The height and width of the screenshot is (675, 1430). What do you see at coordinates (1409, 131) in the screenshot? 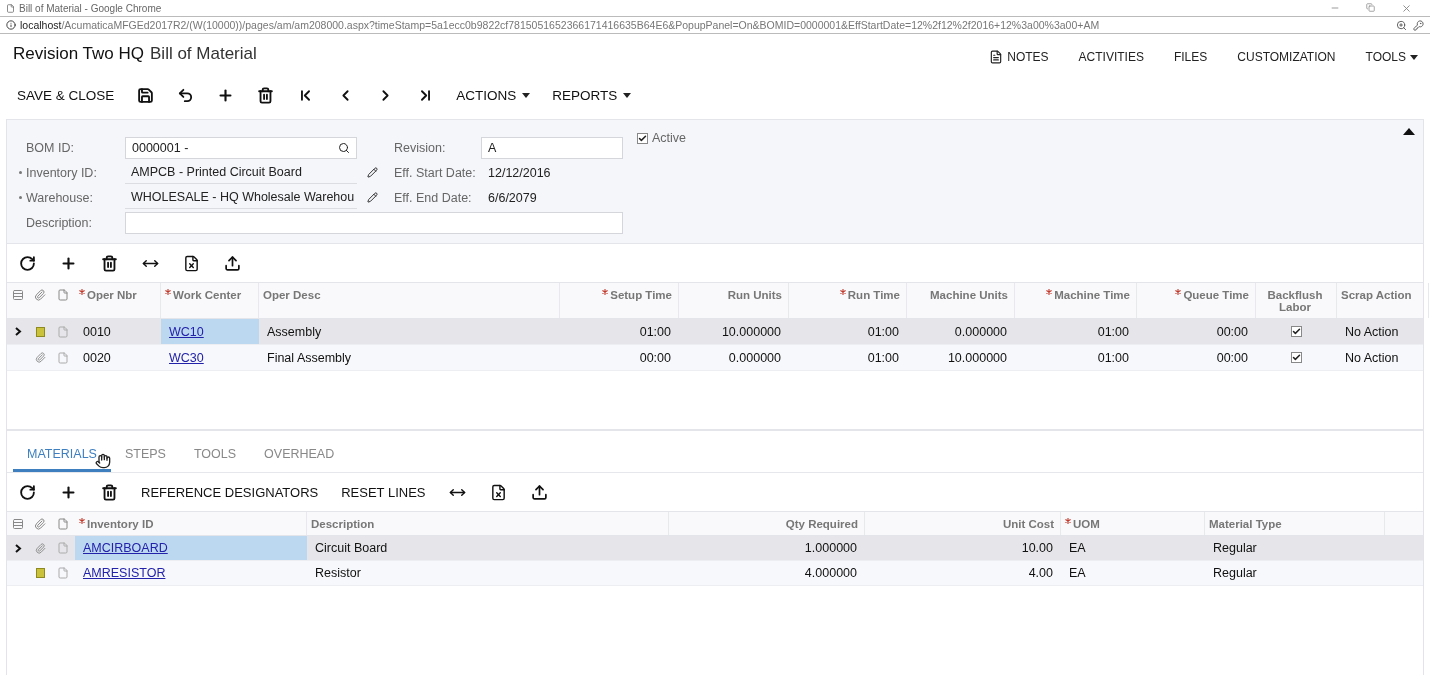
I see `collapse-icon` at bounding box center [1409, 131].